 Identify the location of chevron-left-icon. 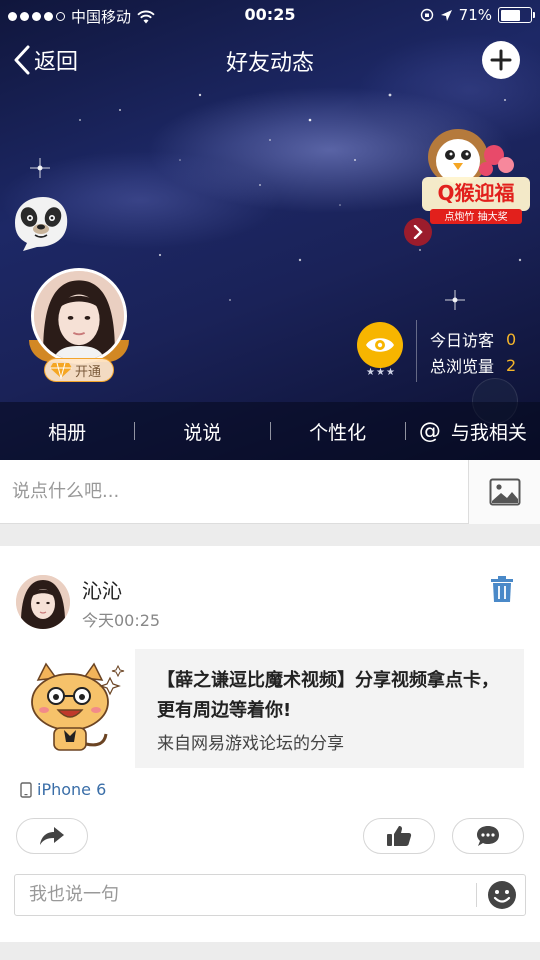
(22, 60).